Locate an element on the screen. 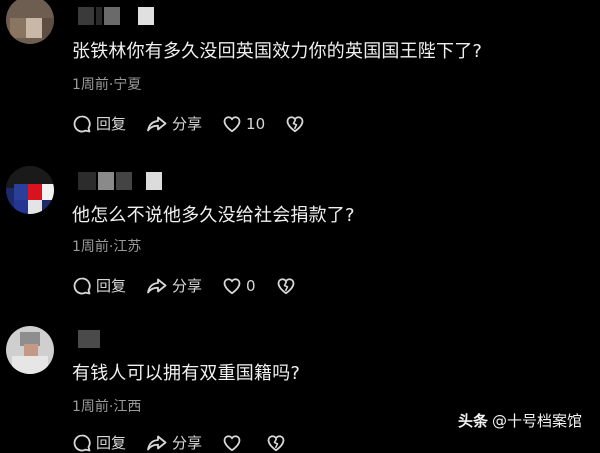 Image resolution: width=600 pixels, height=453 pixels. like-button: 10 is located at coordinates (243, 124).